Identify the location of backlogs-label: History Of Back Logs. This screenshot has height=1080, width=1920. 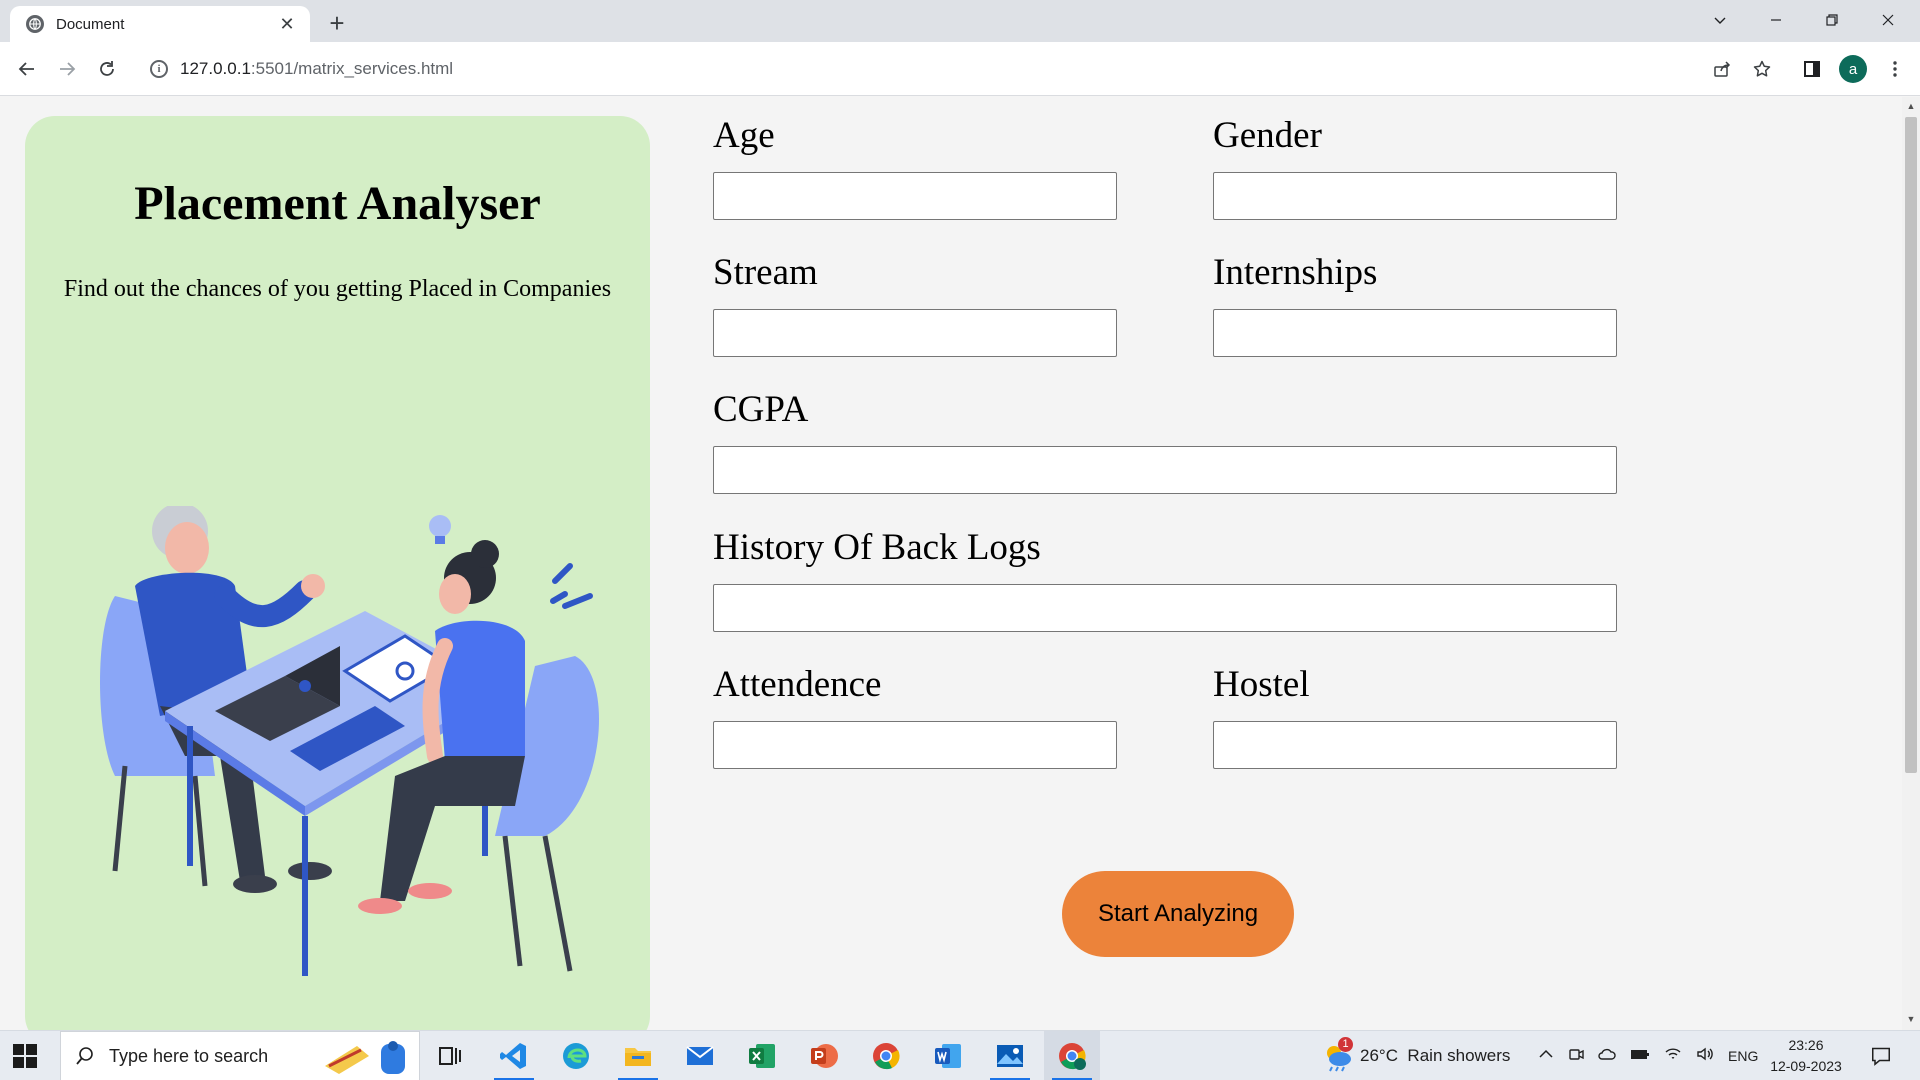
(877, 547).